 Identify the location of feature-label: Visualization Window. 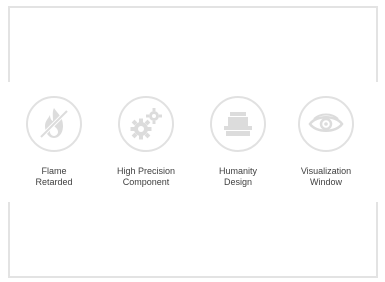
(326, 176).